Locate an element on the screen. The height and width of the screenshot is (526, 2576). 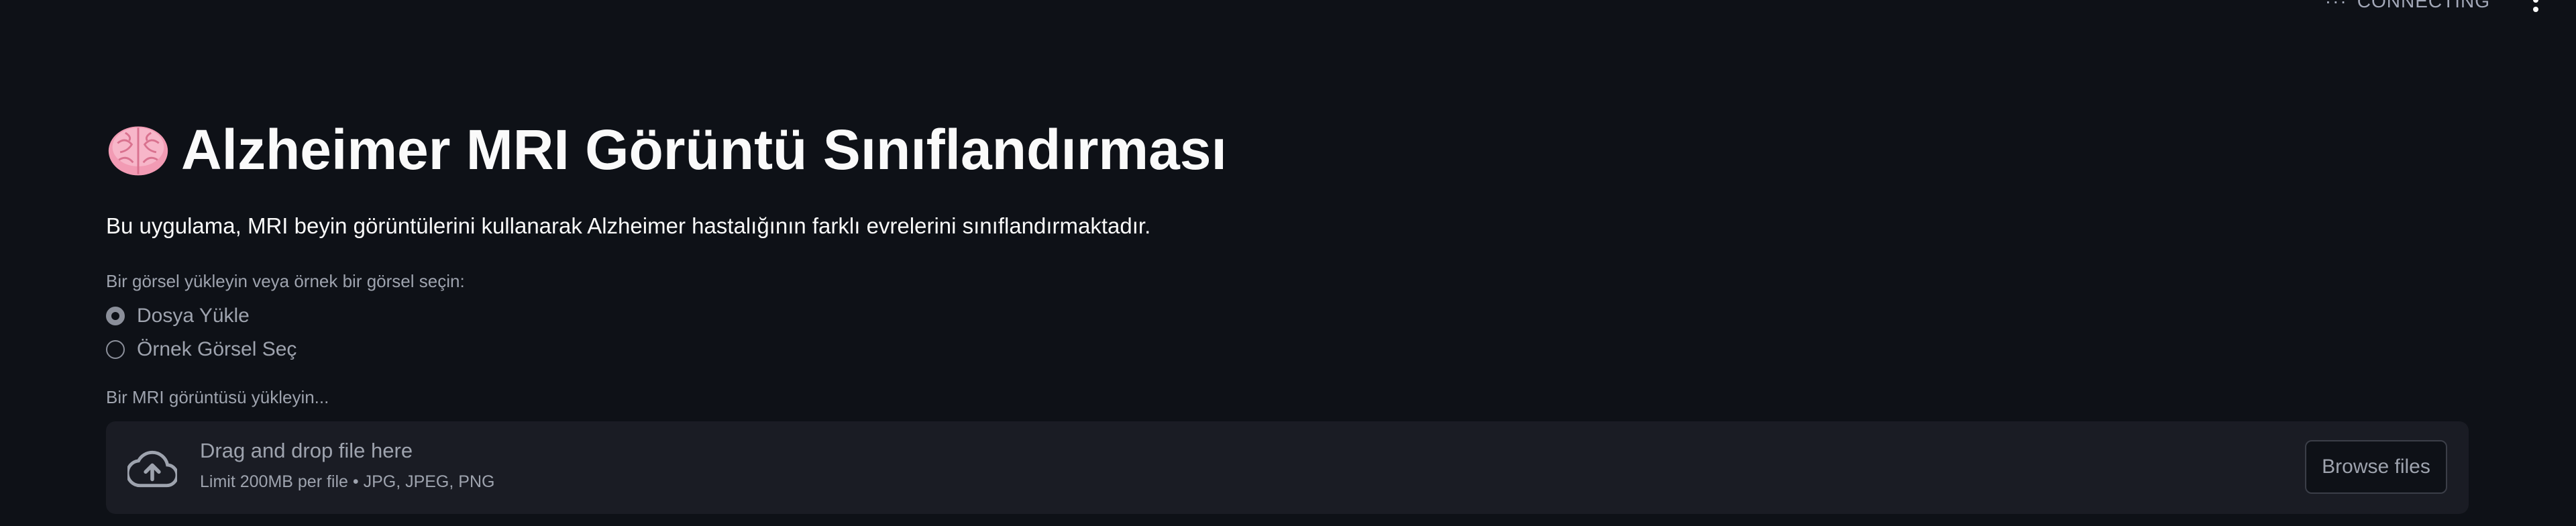
main-menu-button is located at coordinates (2535, 6).